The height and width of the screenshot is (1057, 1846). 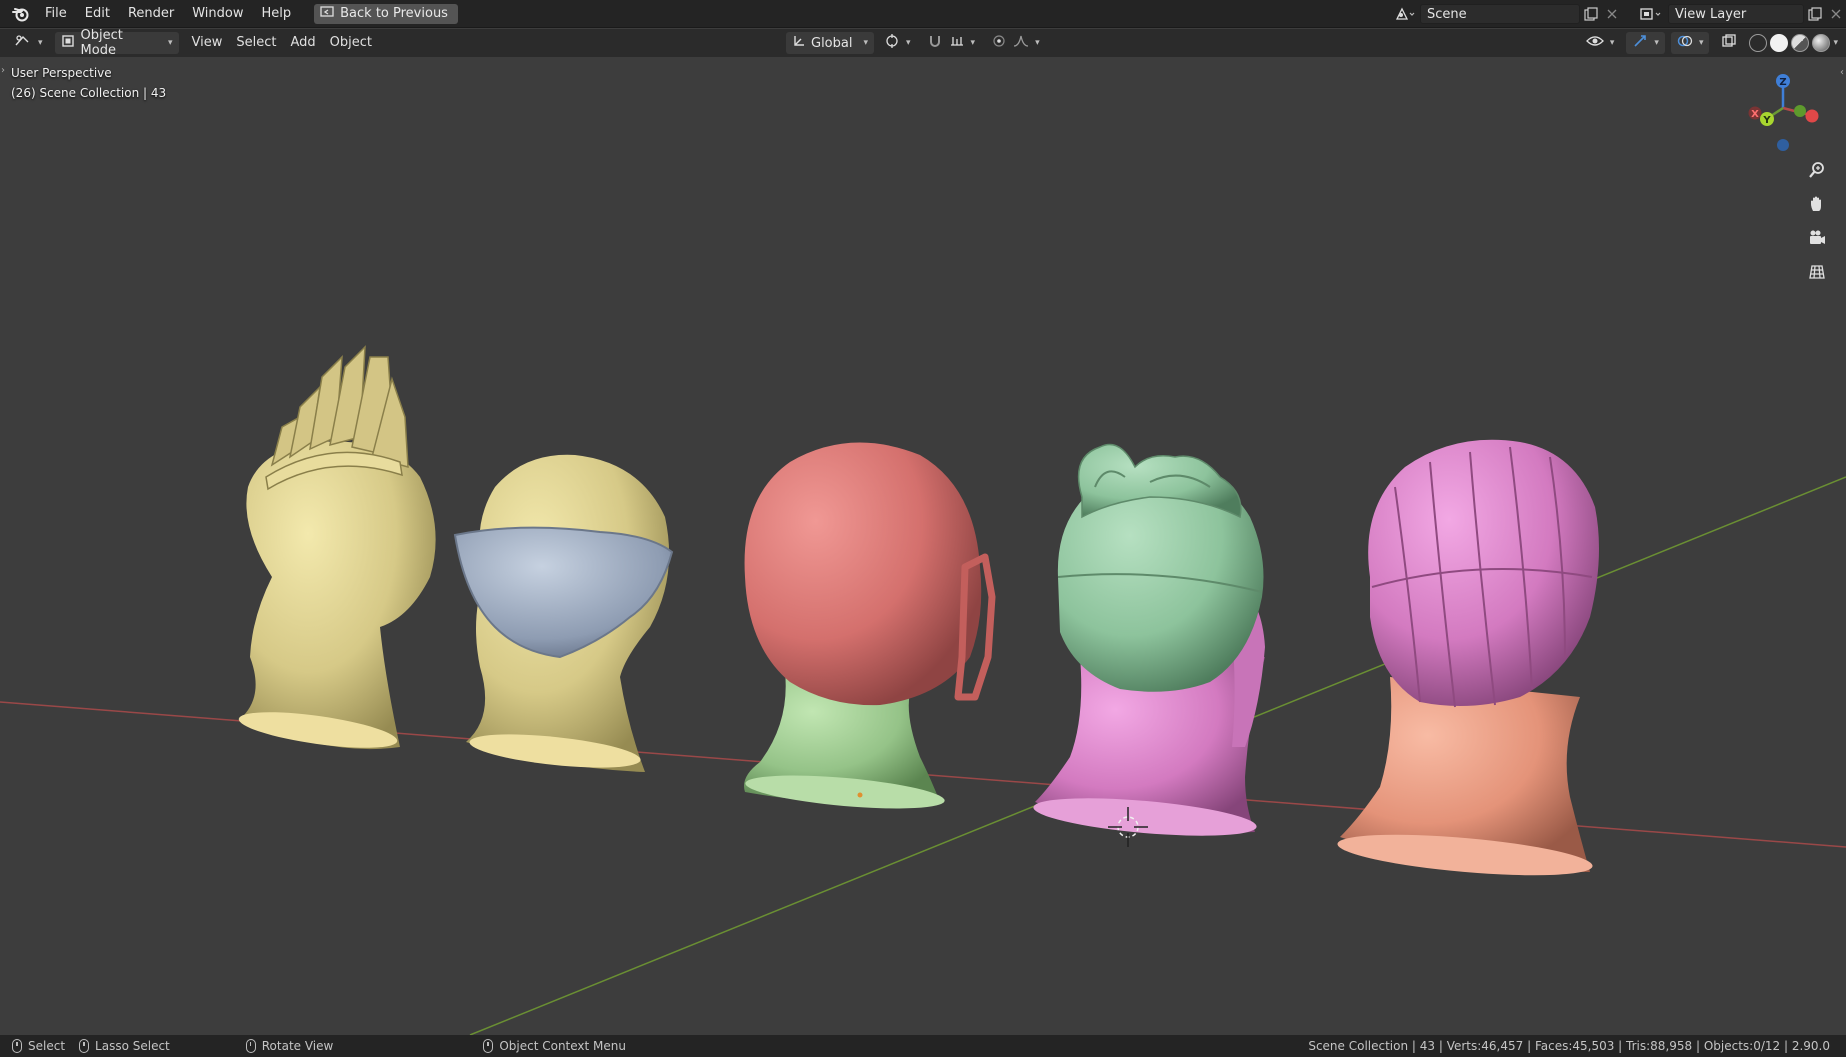 What do you see at coordinates (277, 14) in the screenshot?
I see `menu-help: Help` at bounding box center [277, 14].